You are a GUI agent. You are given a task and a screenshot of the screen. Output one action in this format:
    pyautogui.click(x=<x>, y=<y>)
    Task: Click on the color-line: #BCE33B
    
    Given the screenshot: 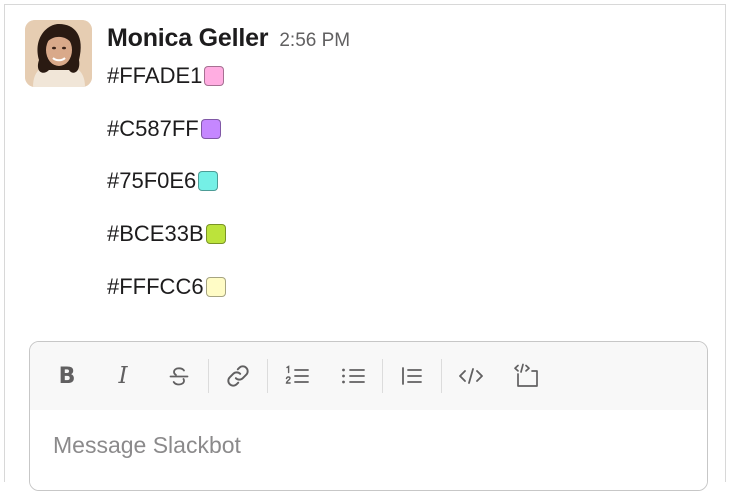 What is the action you would take?
    pyautogui.click(x=166, y=234)
    